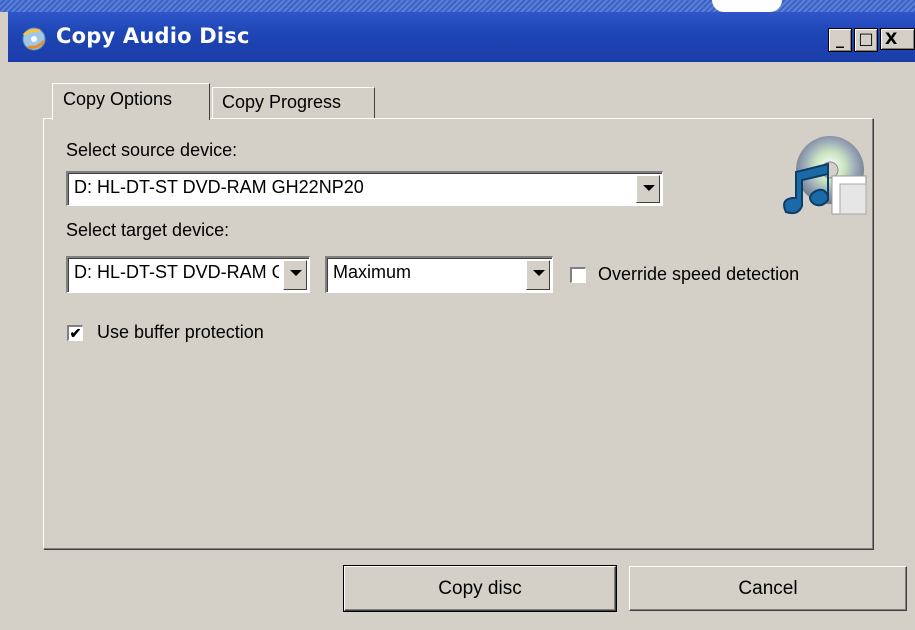 This screenshot has width=915, height=630. Describe the element at coordinates (219, 187) in the screenshot. I see `source-device-value: D: HL-DT-ST DVD-RAM GH22NP20` at that location.